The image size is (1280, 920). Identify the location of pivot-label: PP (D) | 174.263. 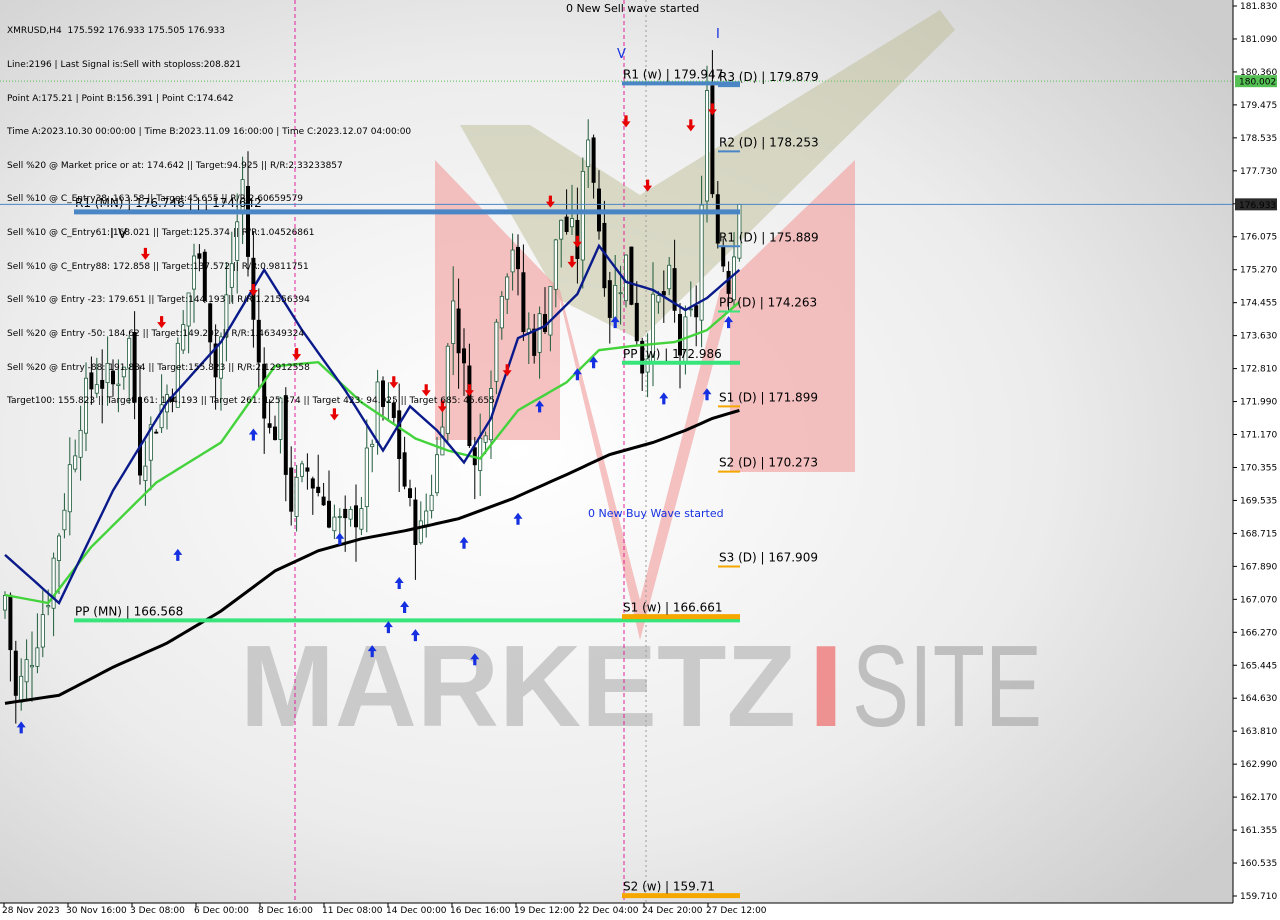
(768, 303).